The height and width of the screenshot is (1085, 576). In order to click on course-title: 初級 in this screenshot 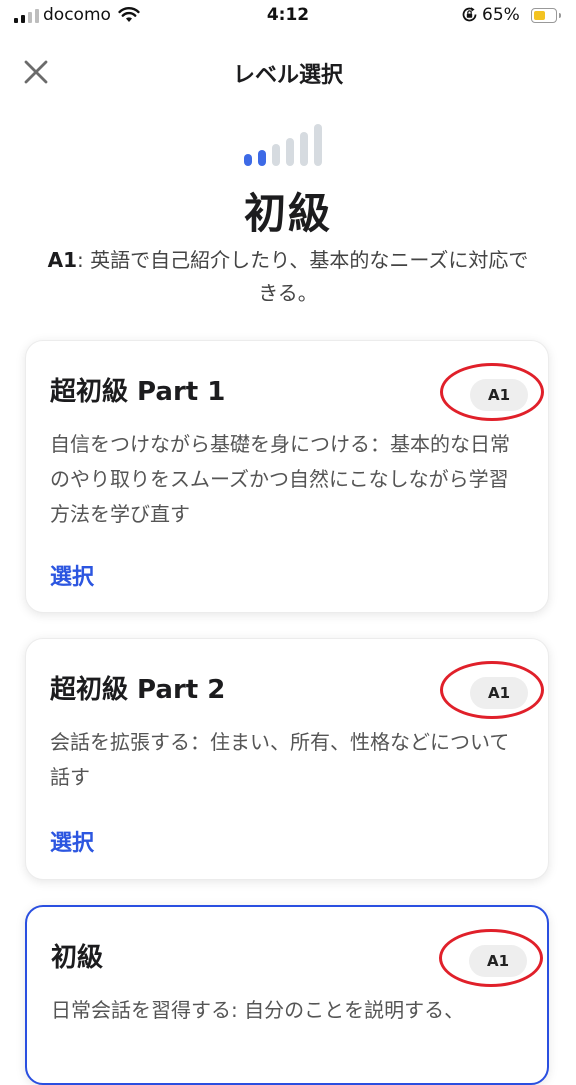, I will do `click(77, 958)`.